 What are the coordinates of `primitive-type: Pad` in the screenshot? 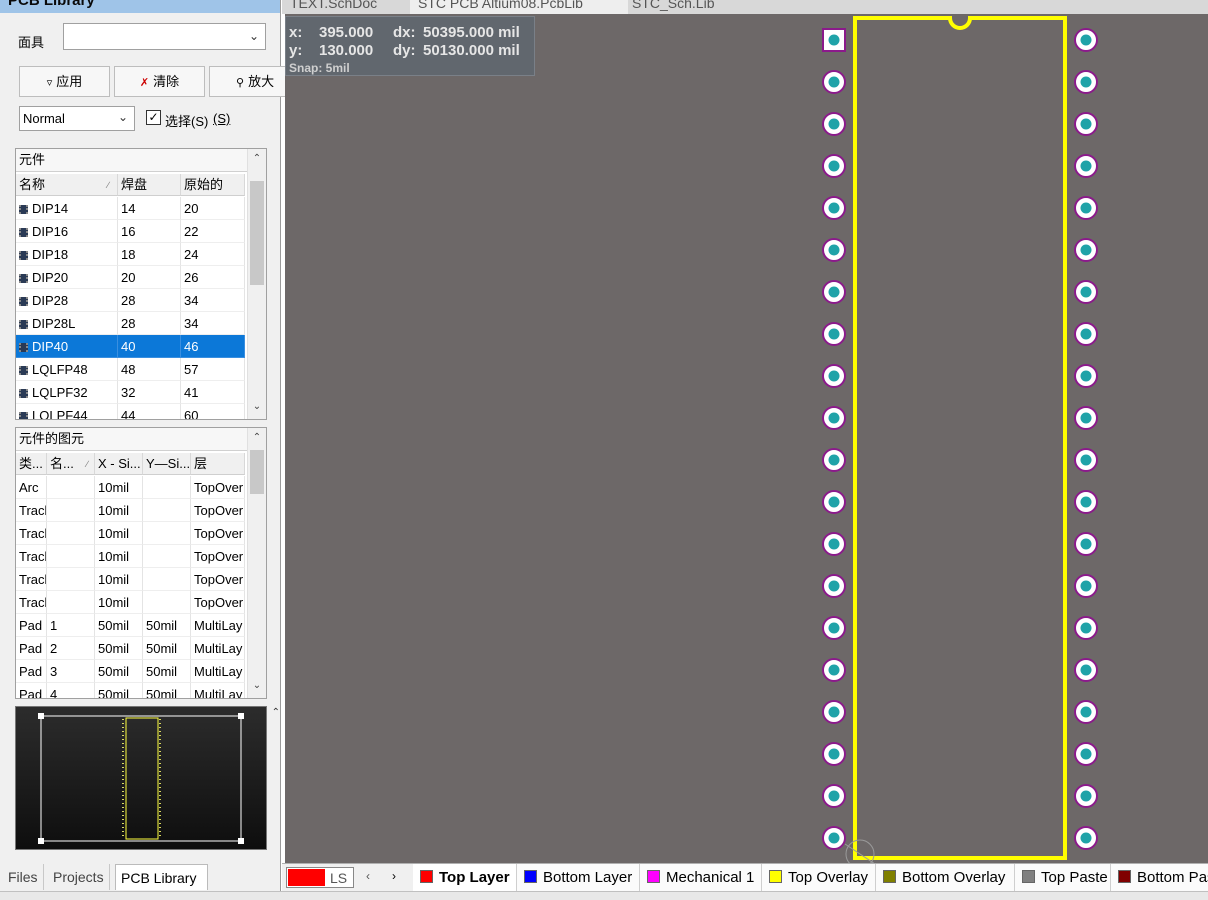 It's located at (31, 625).